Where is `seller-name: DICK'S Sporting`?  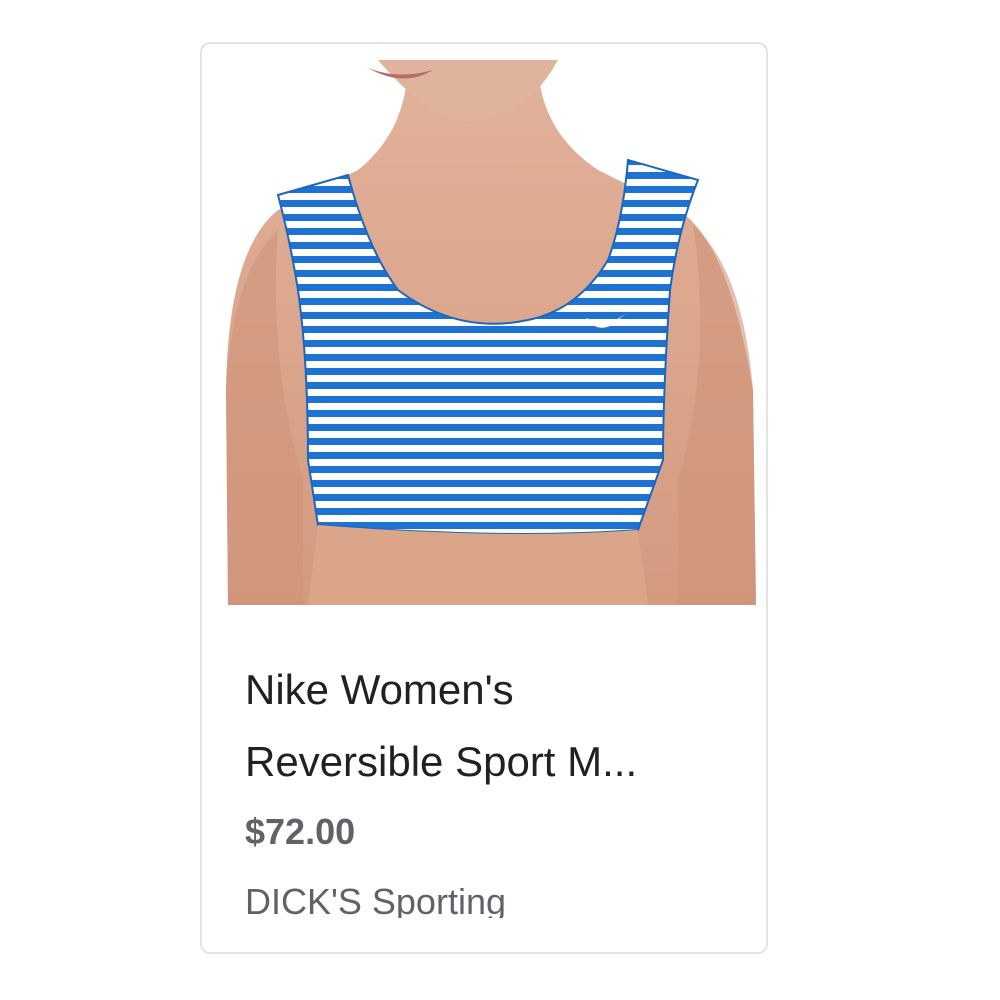 seller-name: DICK'S Sporting is located at coordinates (375, 899).